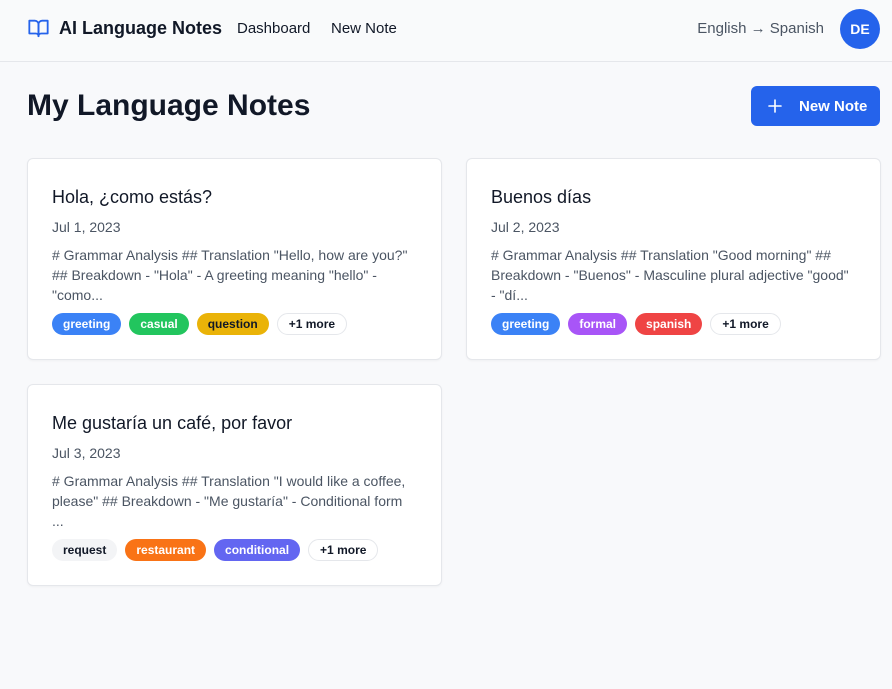 The height and width of the screenshot is (689, 892). I want to click on nav-new-note-link: New Note, so click(364, 28).